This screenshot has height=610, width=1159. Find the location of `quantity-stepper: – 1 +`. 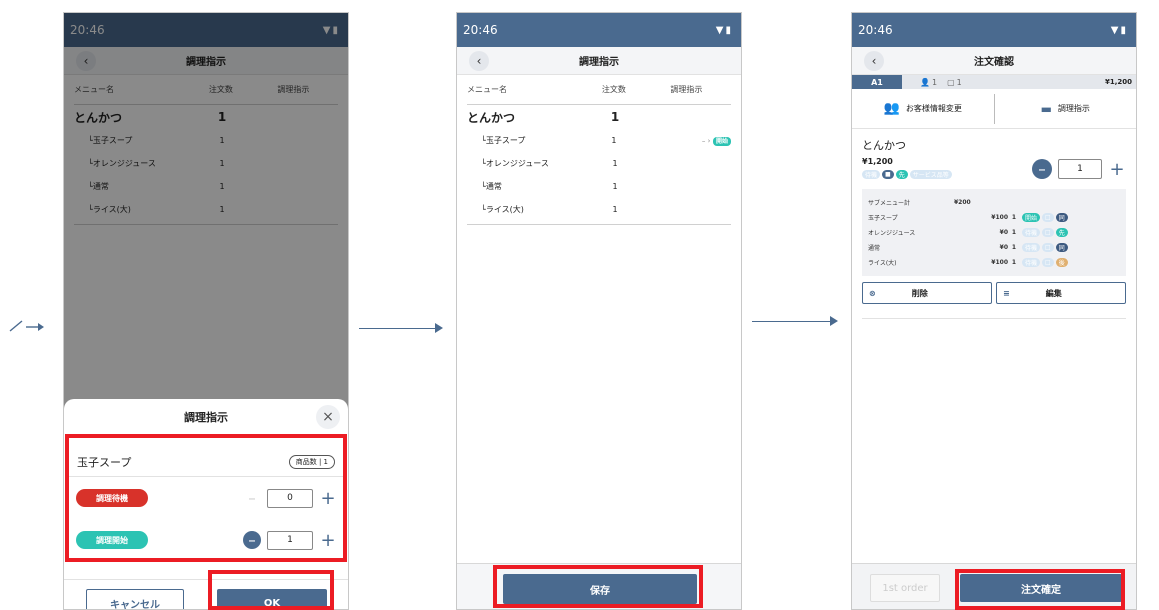

quantity-stepper: – 1 + is located at coordinates (1079, 169).